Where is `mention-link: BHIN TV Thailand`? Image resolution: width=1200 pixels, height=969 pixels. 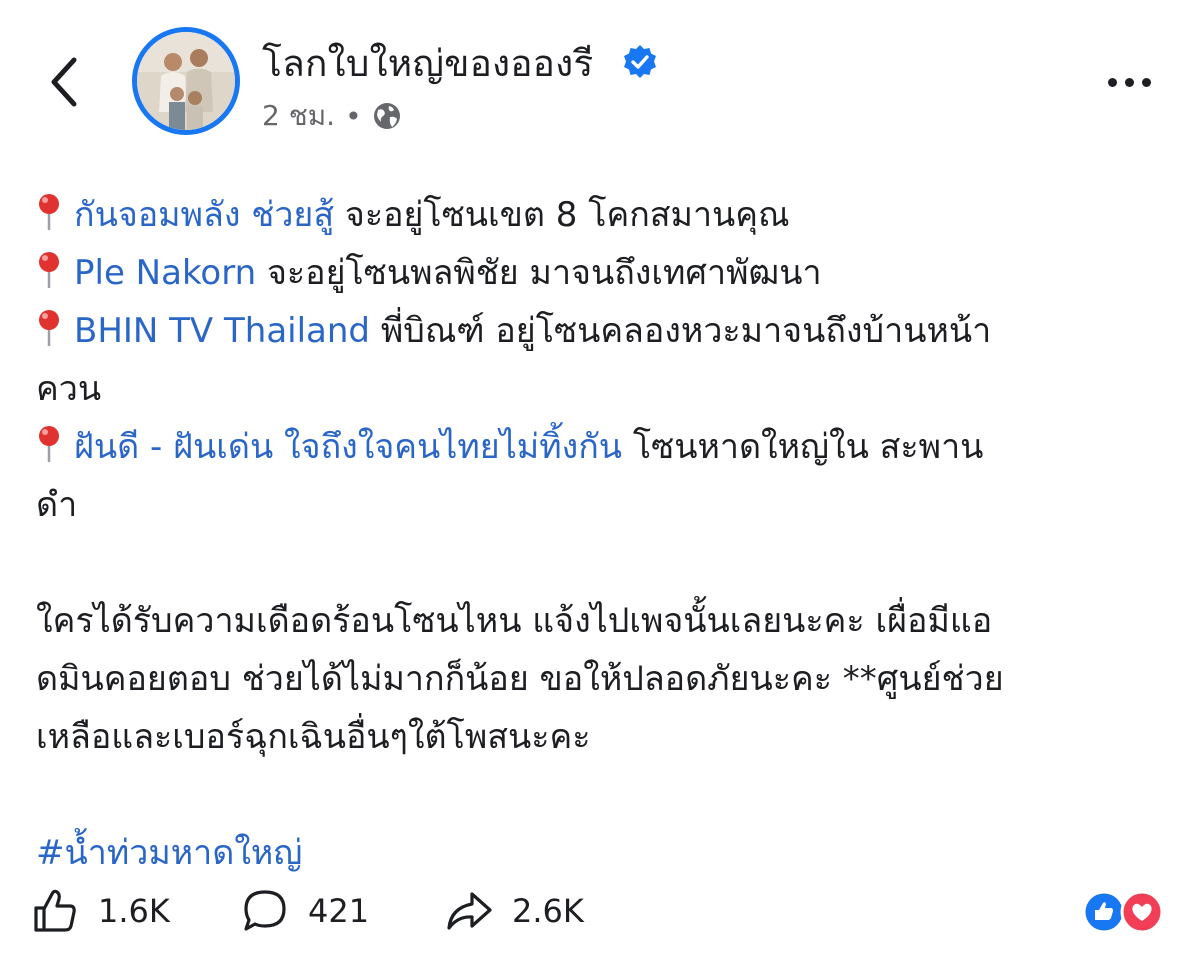
mention-link: BHIN TV Thailand is located at coordinates (222, 331).